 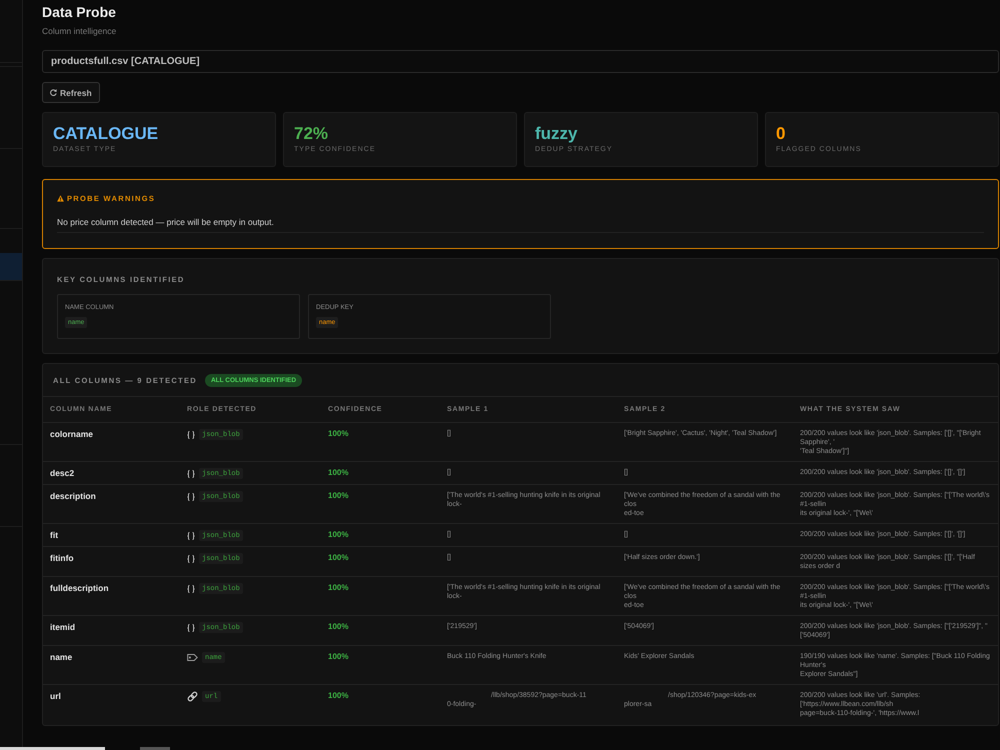 I want to click on page-title: Data Probe, so click(x=79, y=12).